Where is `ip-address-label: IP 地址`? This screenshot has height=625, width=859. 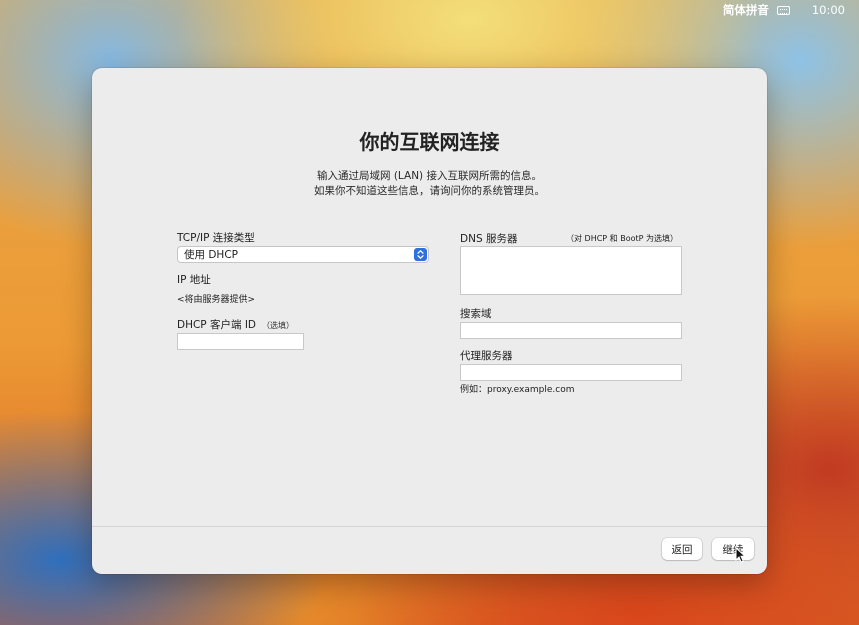 ip-address-label: IP 地址 is located at coordinates (194, 280).